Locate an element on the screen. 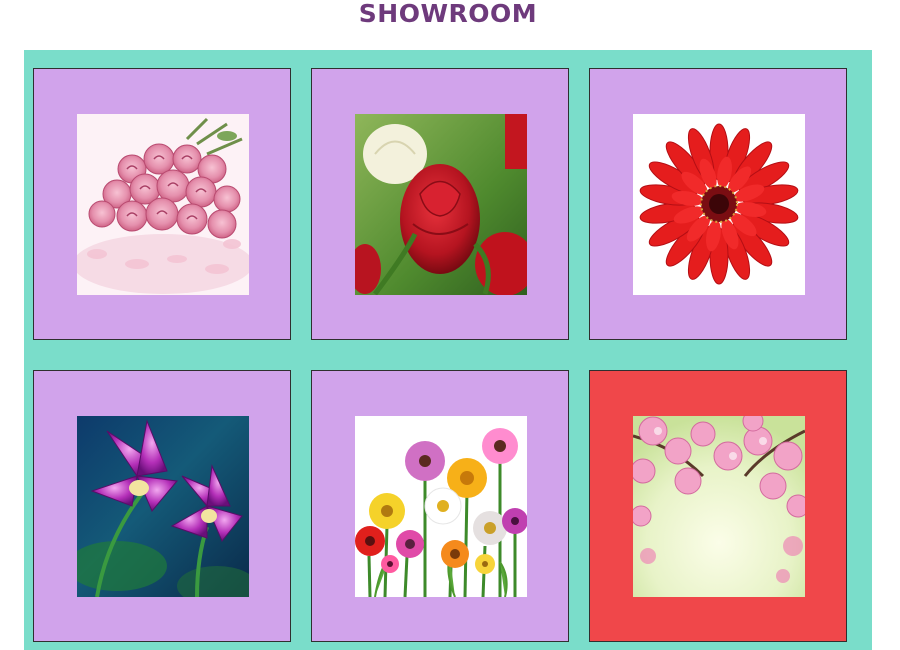 Image resolution: width=900 pixels, height=650 pixels. cherry-blossom-icon is located at coordinates (719, 506).